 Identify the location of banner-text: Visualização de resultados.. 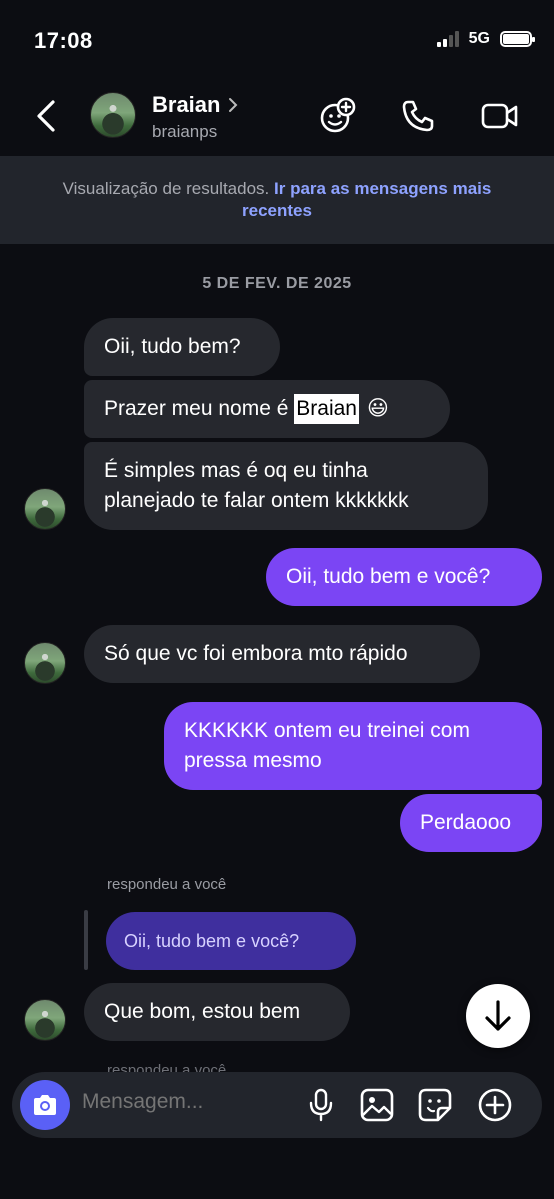
(166, 188).